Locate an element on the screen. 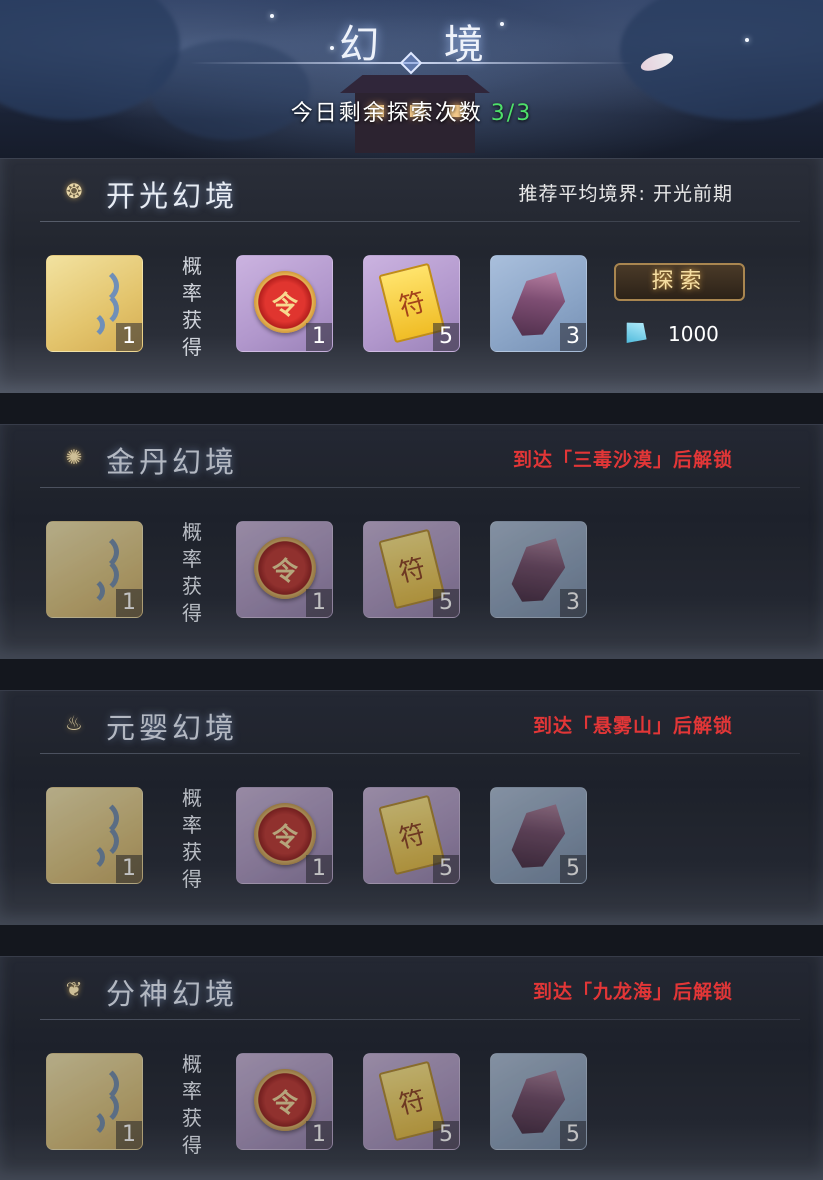 This screenshot has height=1180, width=823. realm-name: 金丹幻境 is located at coordinates (172, 462).